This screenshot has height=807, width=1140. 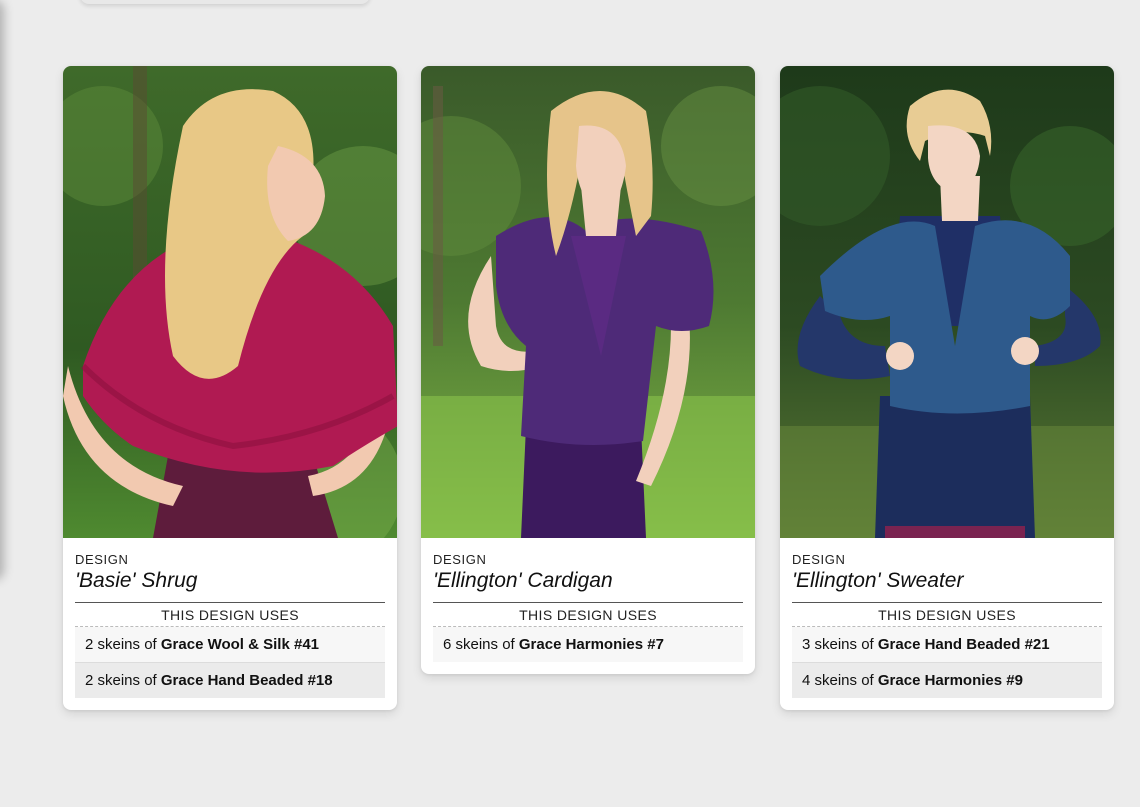 I want to click on yarn-list: 6 skeins of Grace Harmonies #7, so click(x=588, y=644).